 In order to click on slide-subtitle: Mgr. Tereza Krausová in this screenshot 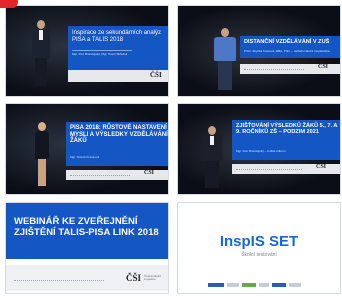, I will do `click(85, 157)`.